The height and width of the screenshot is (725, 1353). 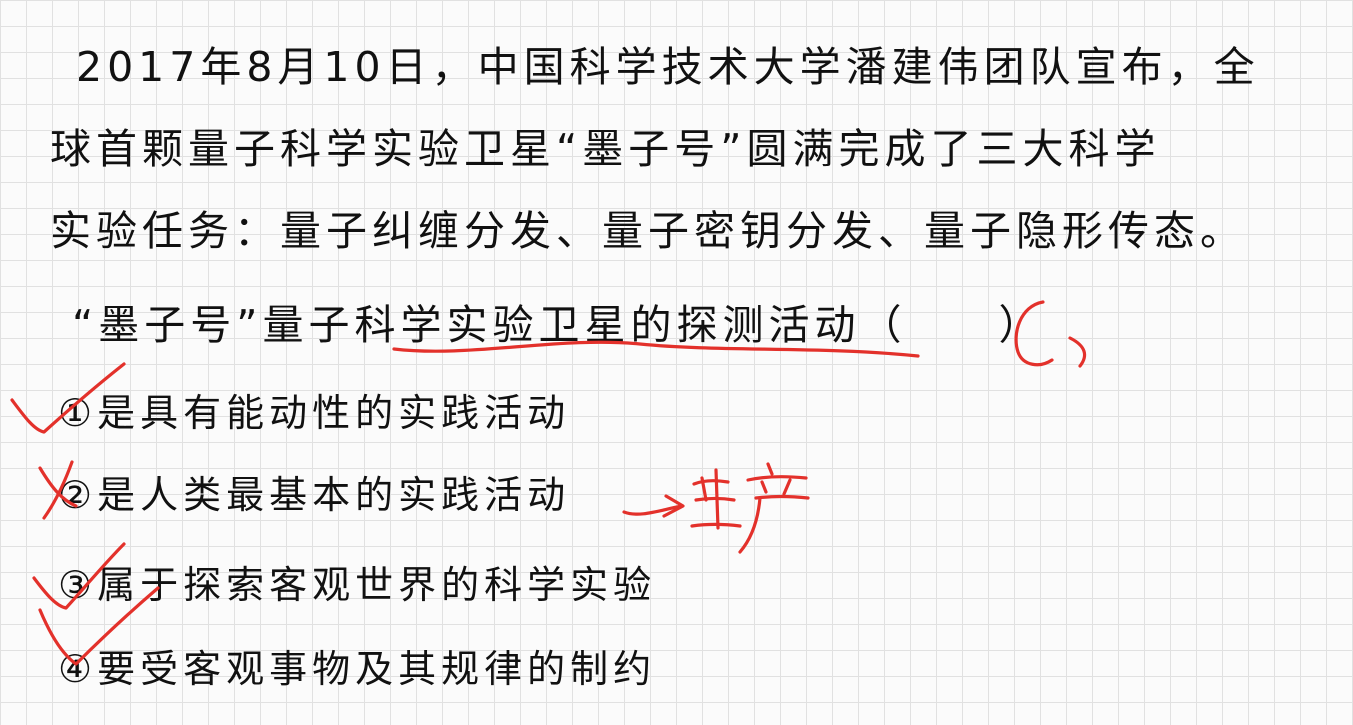 I want to click on note-mark, so click(x=750, y=508).